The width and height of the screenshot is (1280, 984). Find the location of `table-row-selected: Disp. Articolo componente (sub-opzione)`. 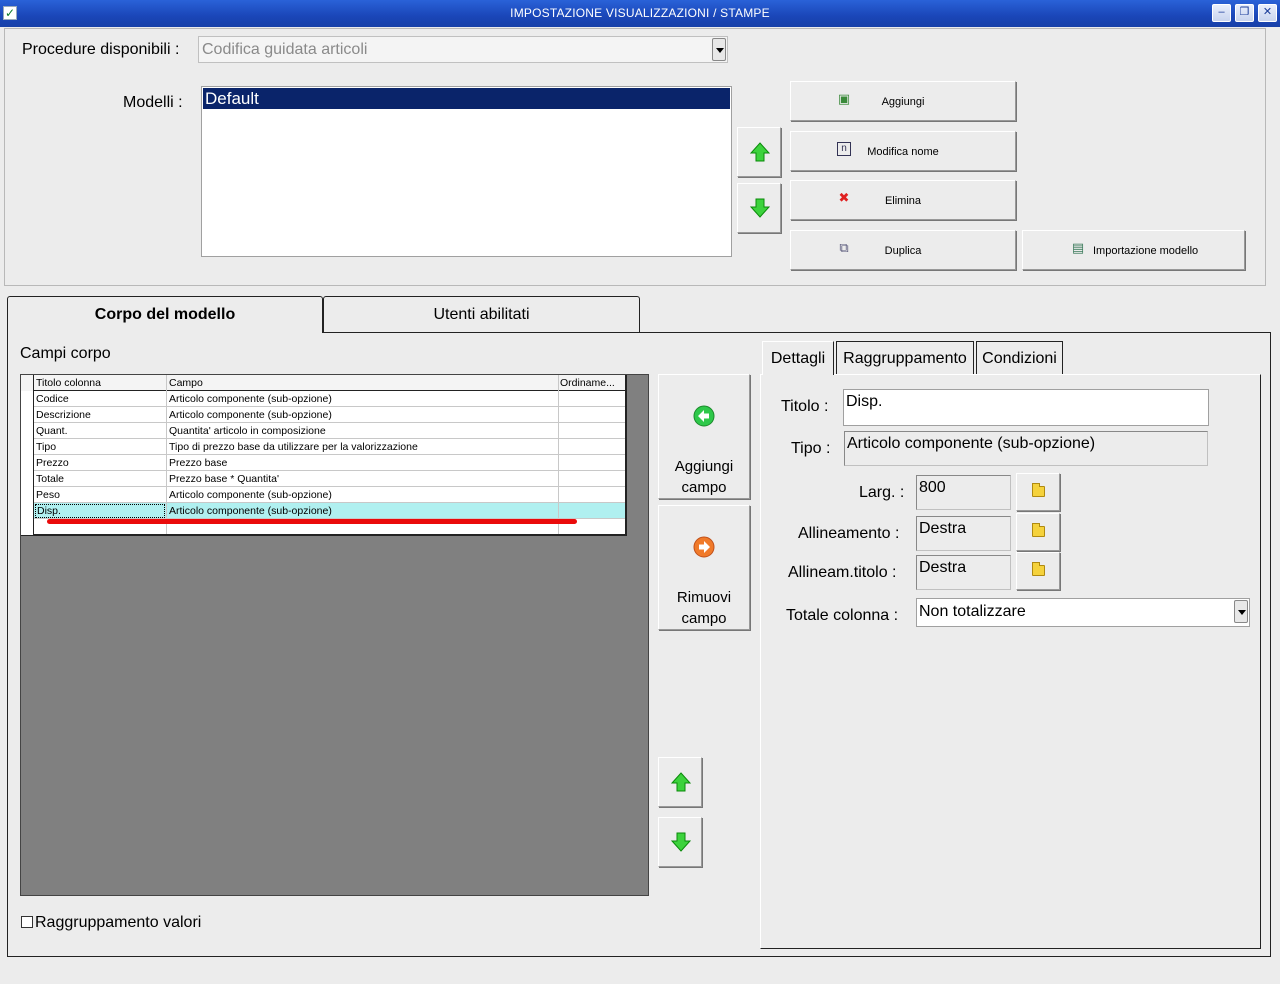

table-row-selected: Disp. Articolo componente (sub-opzione) is located at coordinates (323, 511).